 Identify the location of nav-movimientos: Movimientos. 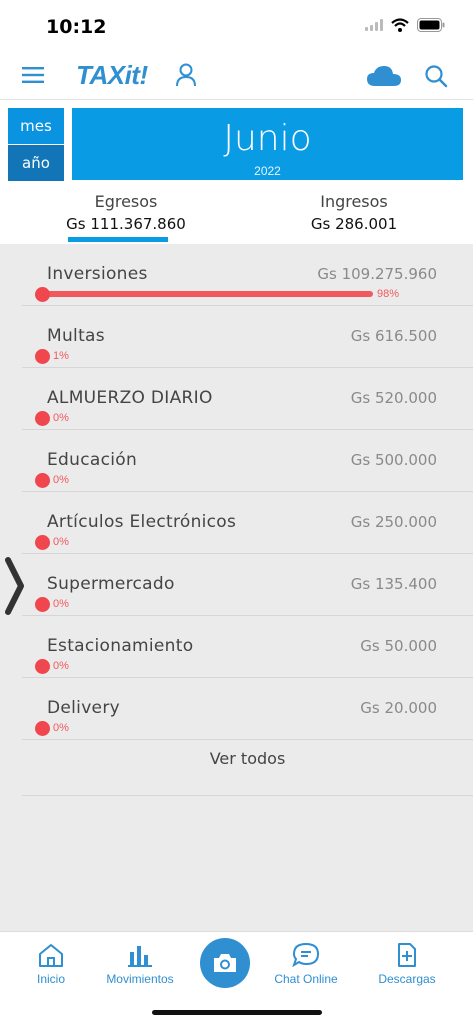
(140, 964).